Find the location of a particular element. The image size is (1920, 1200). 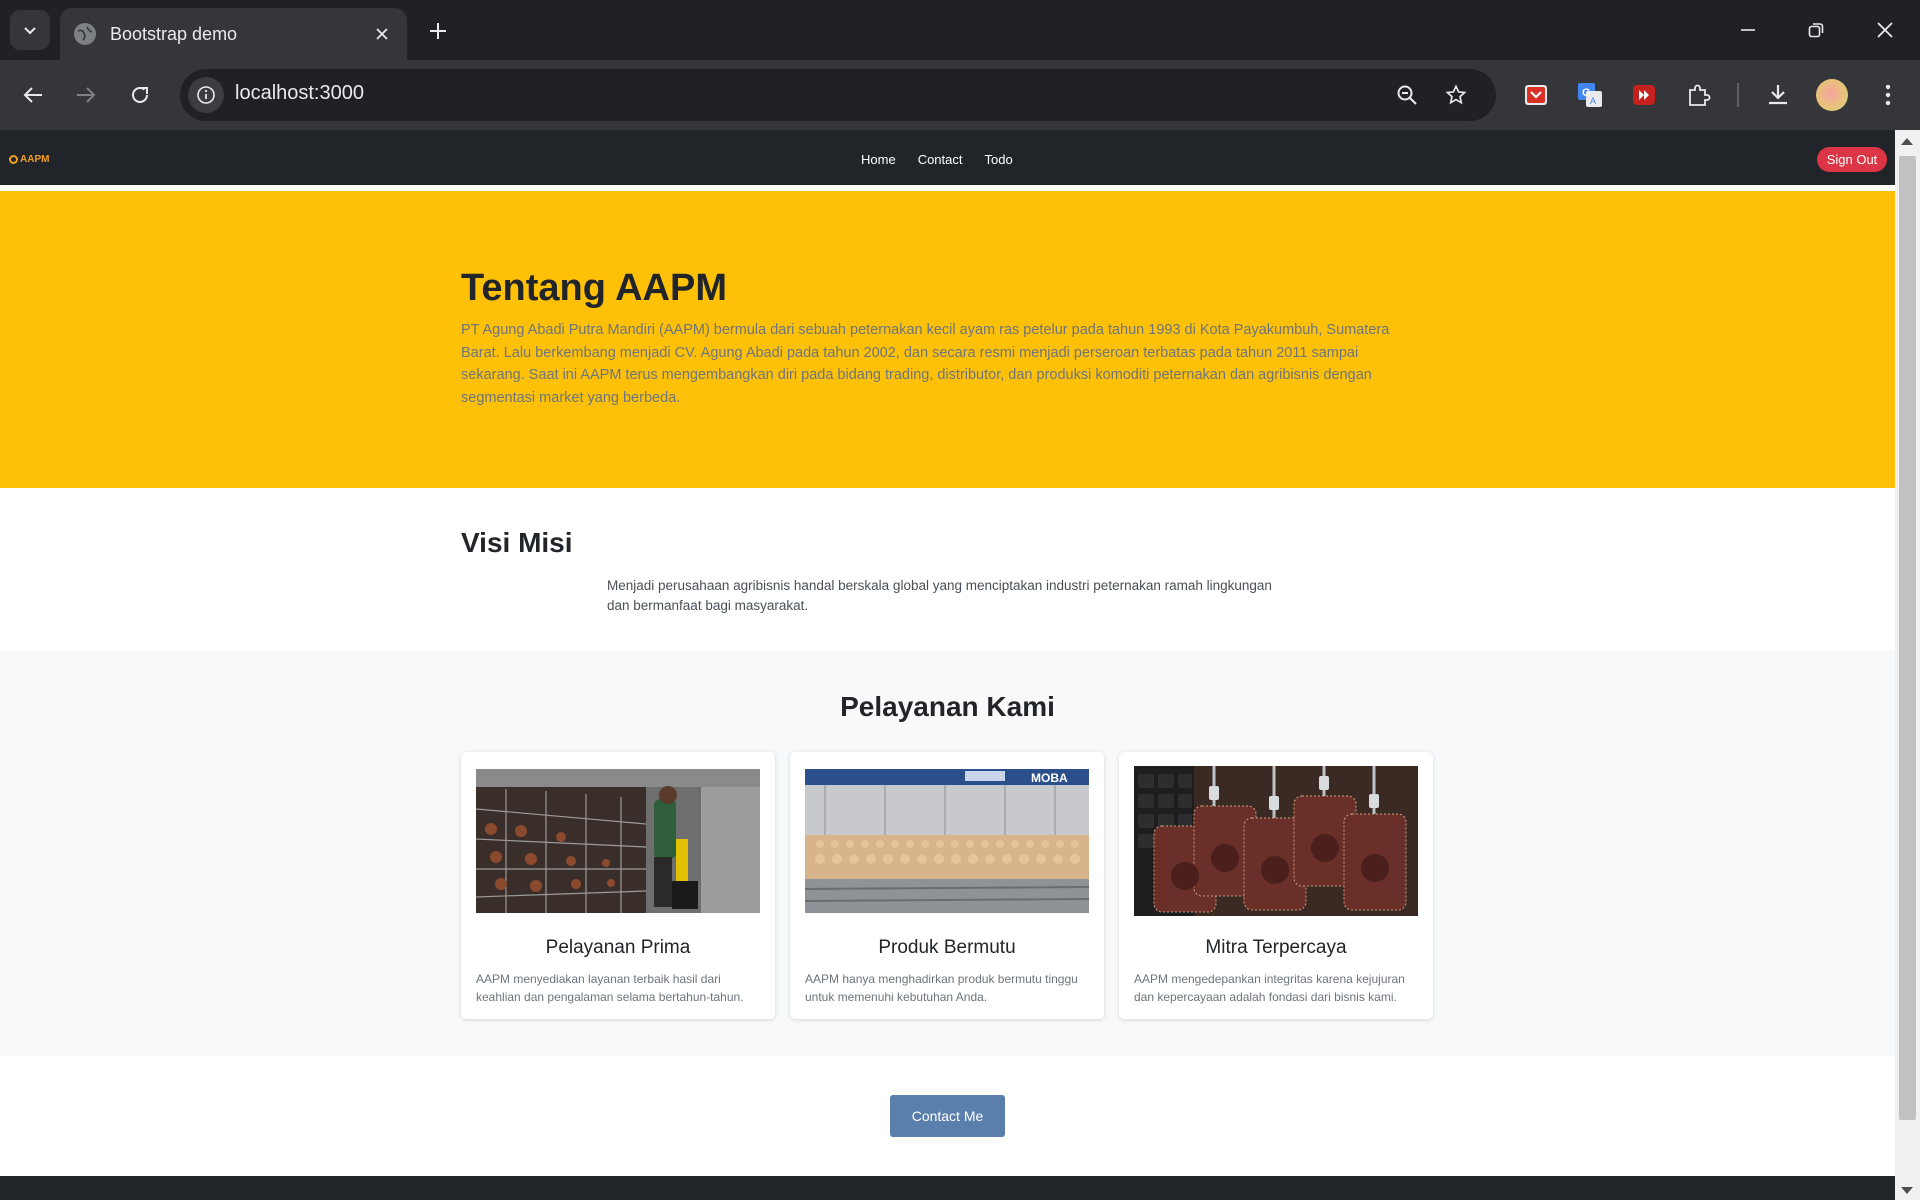

nav-link-todo: Todo is located at coordinates (999, 159).